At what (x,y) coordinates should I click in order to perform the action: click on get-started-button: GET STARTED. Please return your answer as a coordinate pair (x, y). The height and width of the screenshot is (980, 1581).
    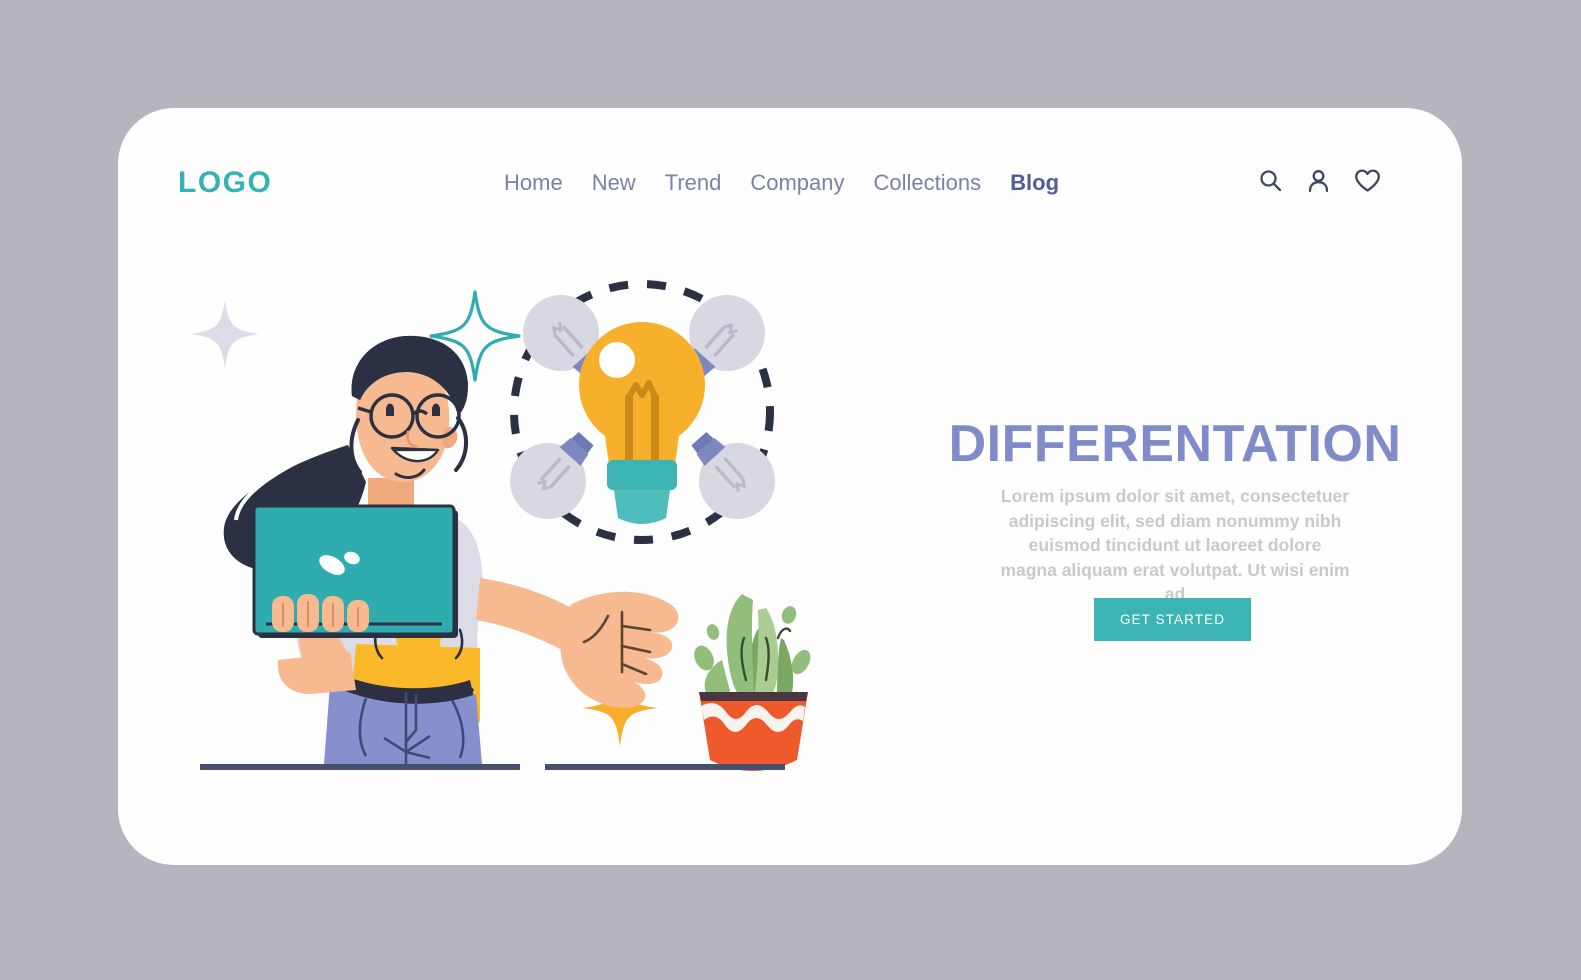
    Looking at the image, I should click on (1172, 619).